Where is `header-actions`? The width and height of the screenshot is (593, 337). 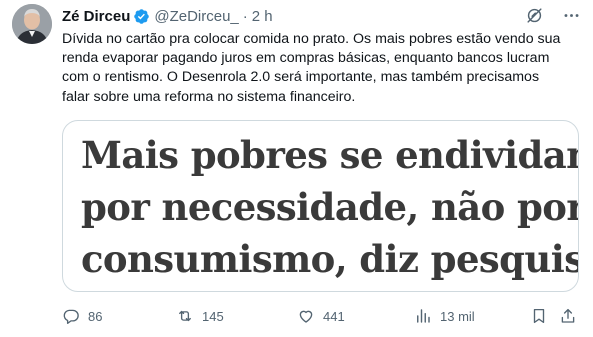 header-actions is located at coordinates (553, 15).